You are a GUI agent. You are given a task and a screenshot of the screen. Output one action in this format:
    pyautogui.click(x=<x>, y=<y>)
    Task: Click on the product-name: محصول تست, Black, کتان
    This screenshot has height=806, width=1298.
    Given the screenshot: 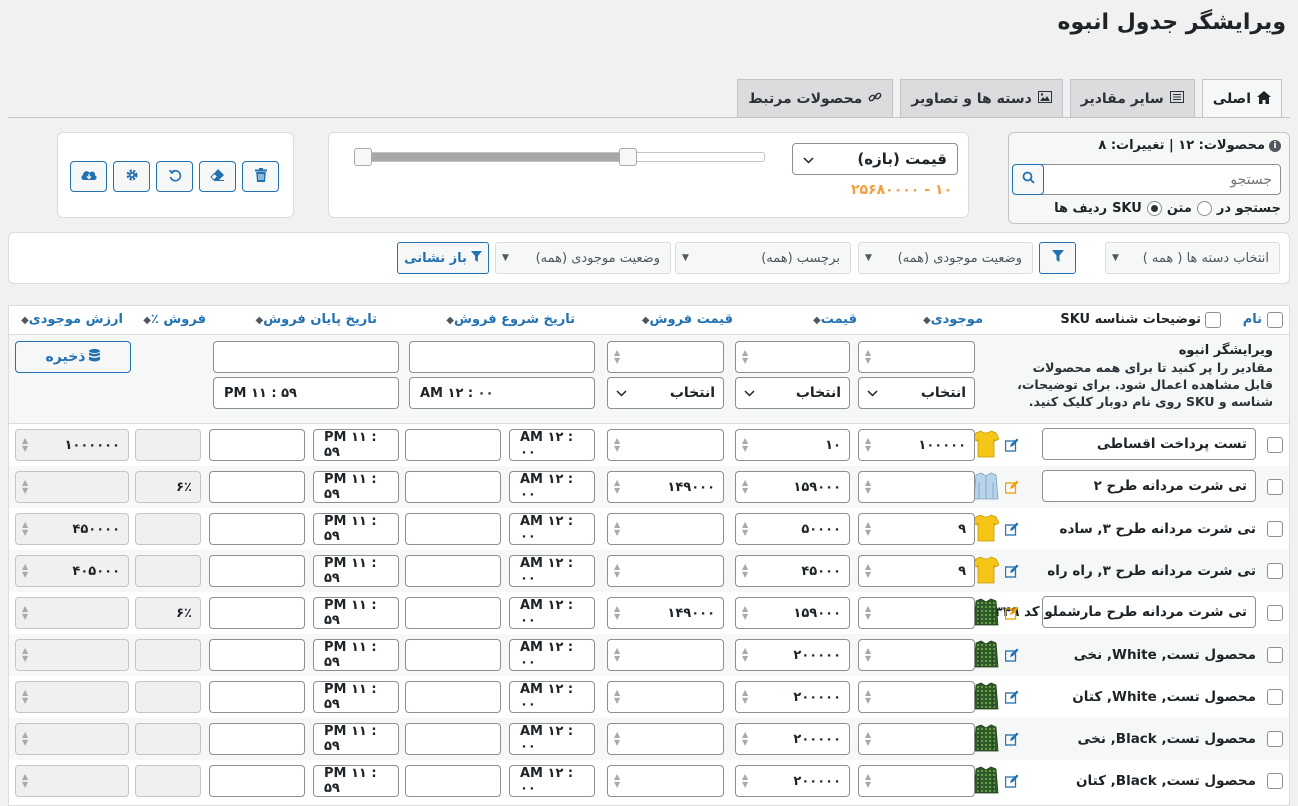 What is the action you would take?
    pyautogui.click(x=1166, y=781)
    